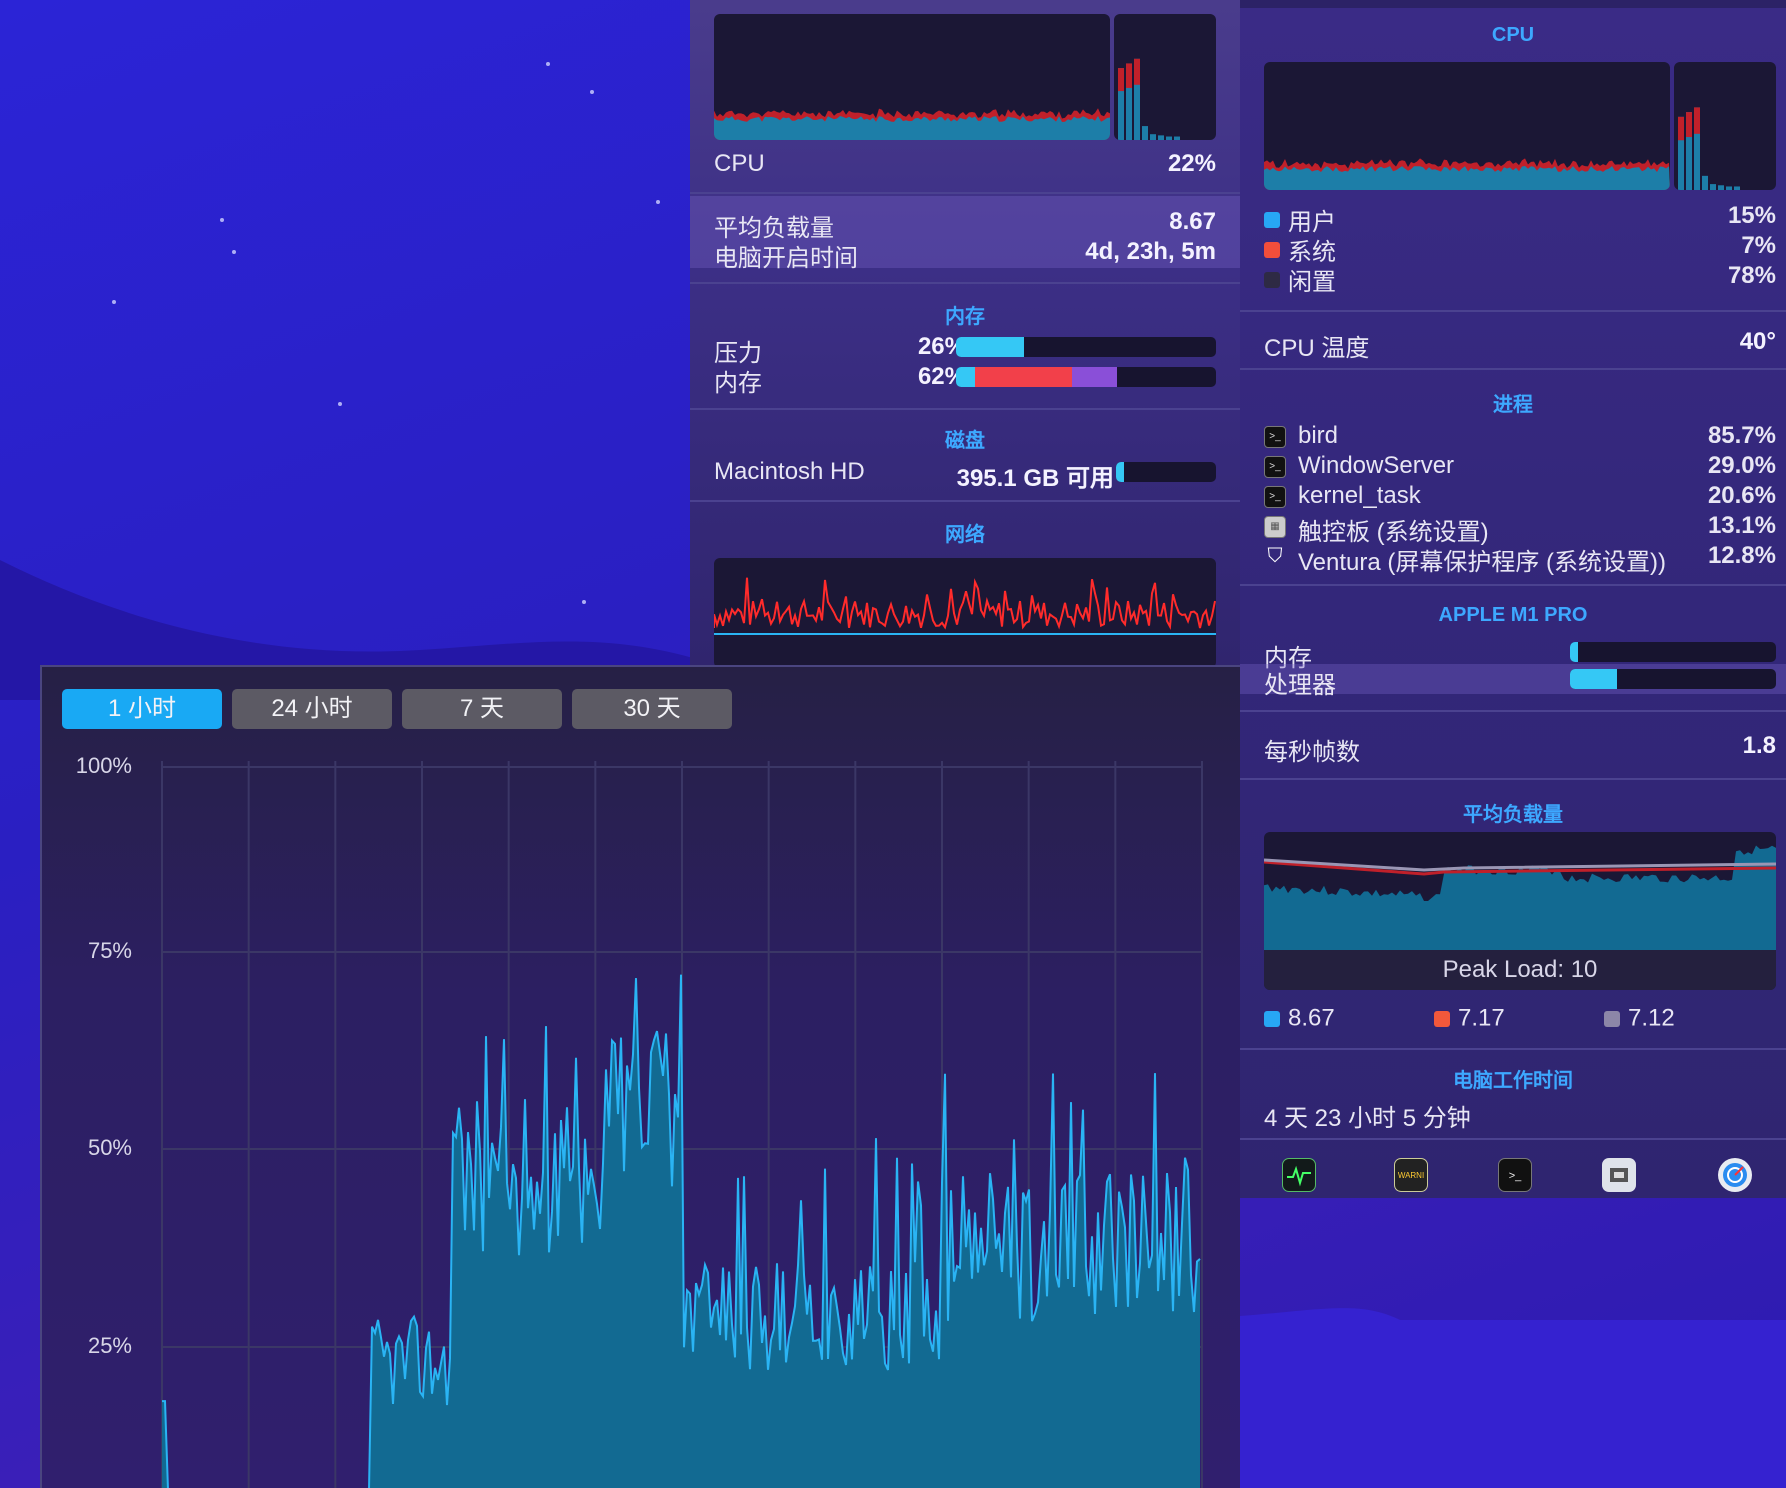 This screenshot has width=1786, height=1488. What do you see at coordinates (1594, 679) in the screenshot?
I see `gpu-processor-bar-fill` at bounding box center [1594, 679].